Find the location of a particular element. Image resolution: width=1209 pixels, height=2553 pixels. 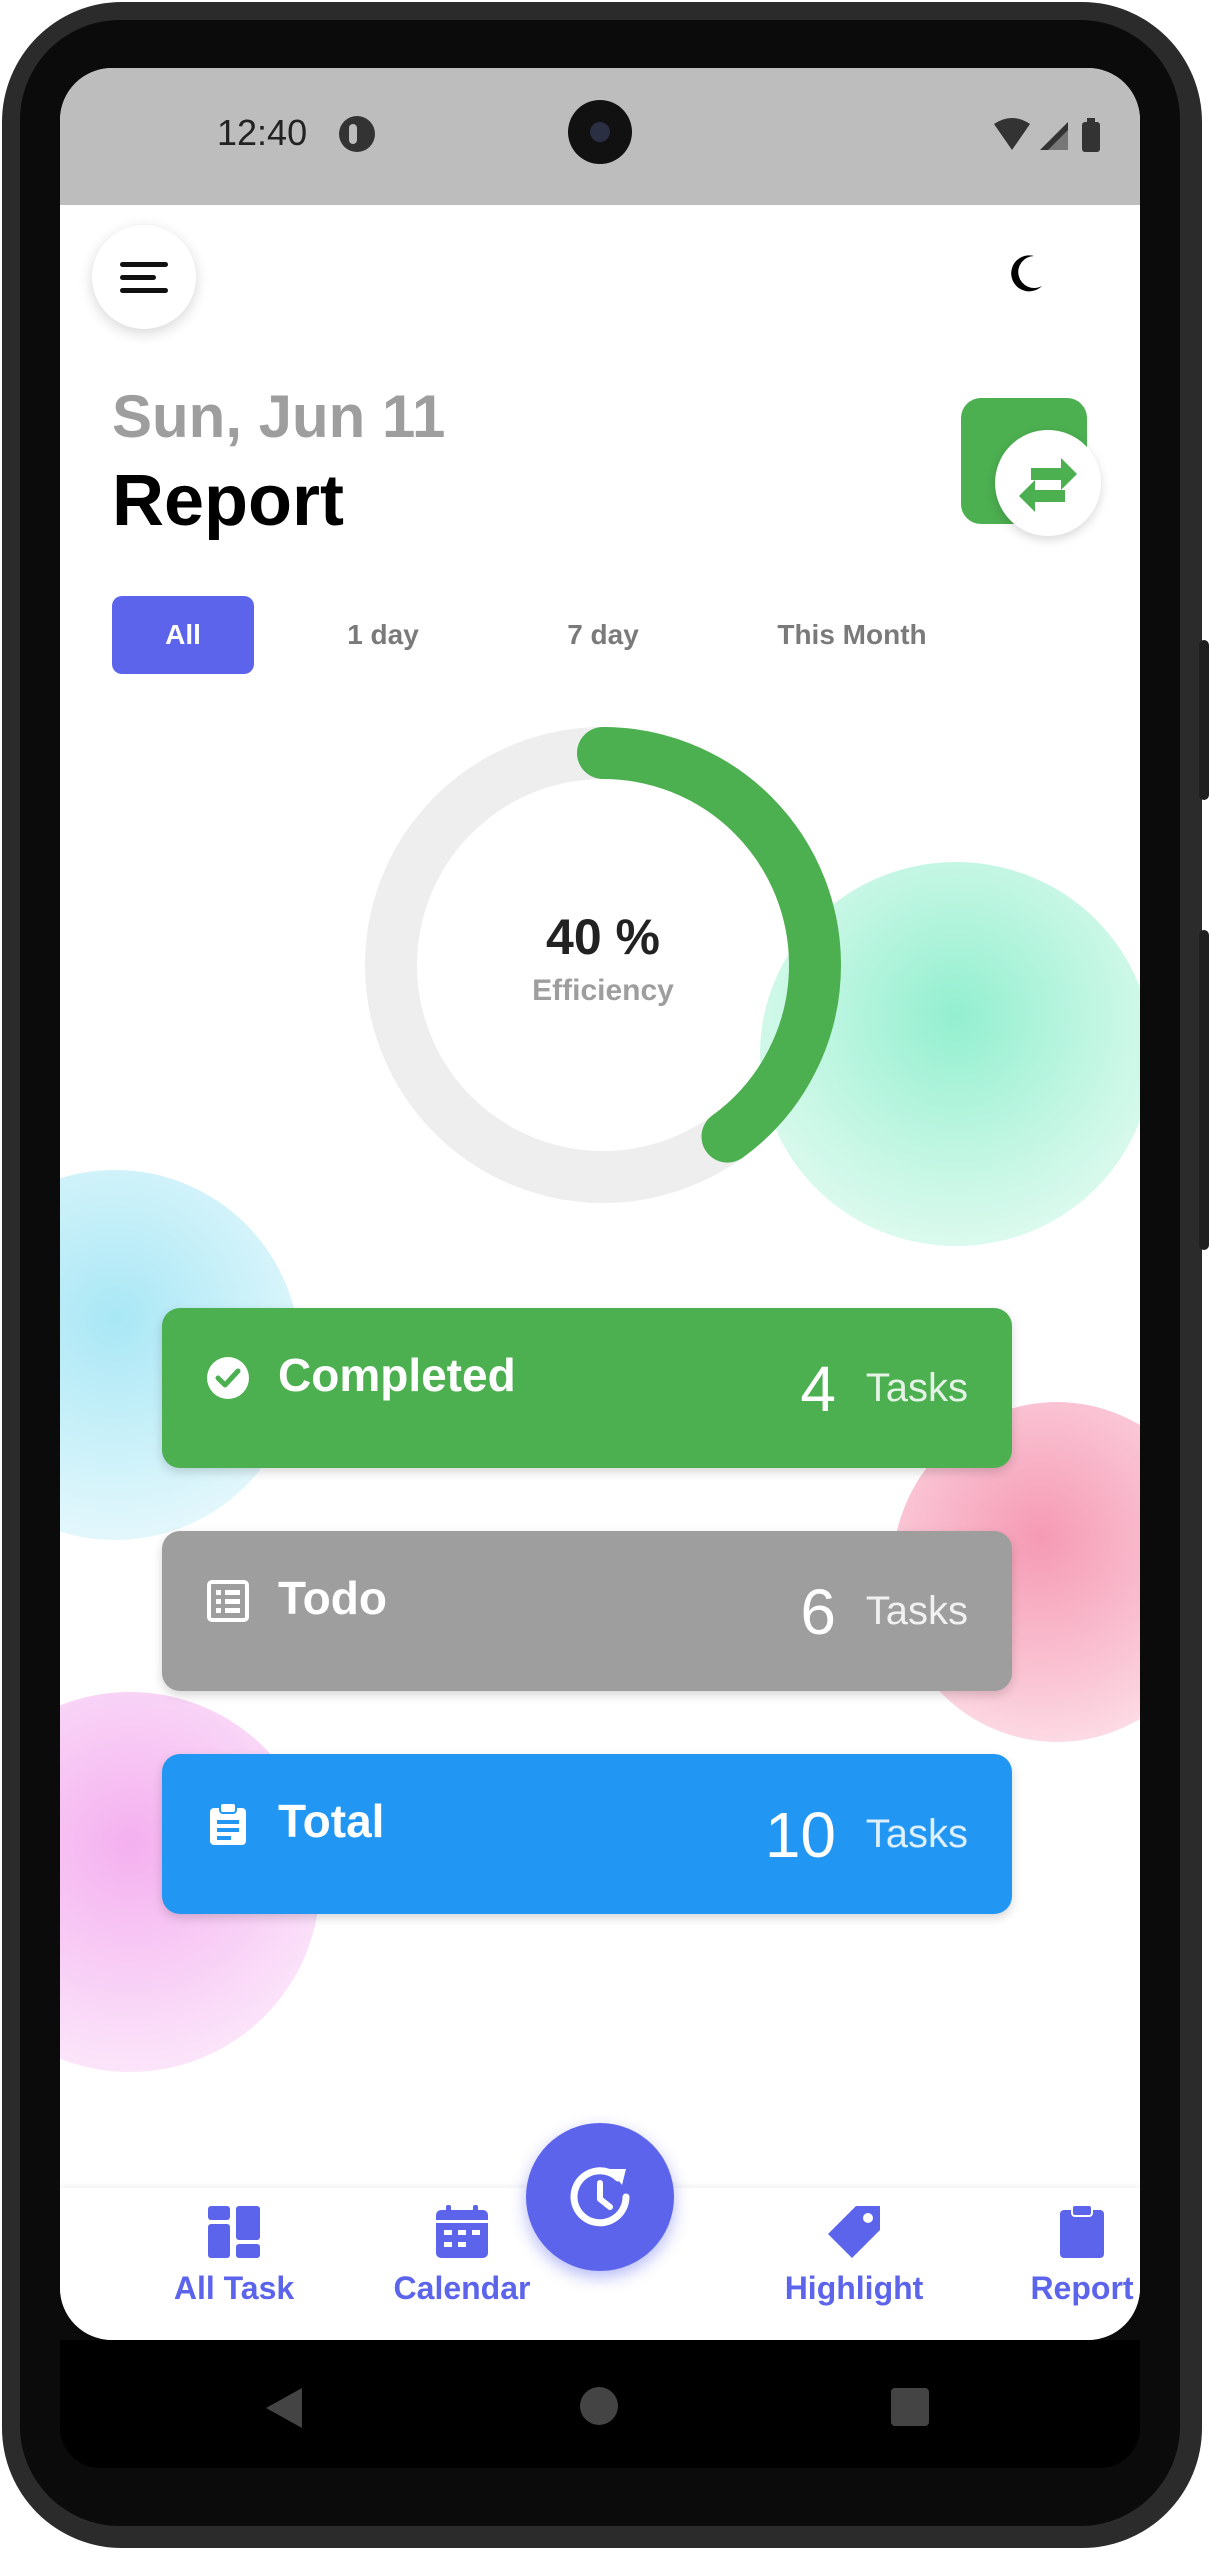

home-icon is located at coordinates (599, 2406).